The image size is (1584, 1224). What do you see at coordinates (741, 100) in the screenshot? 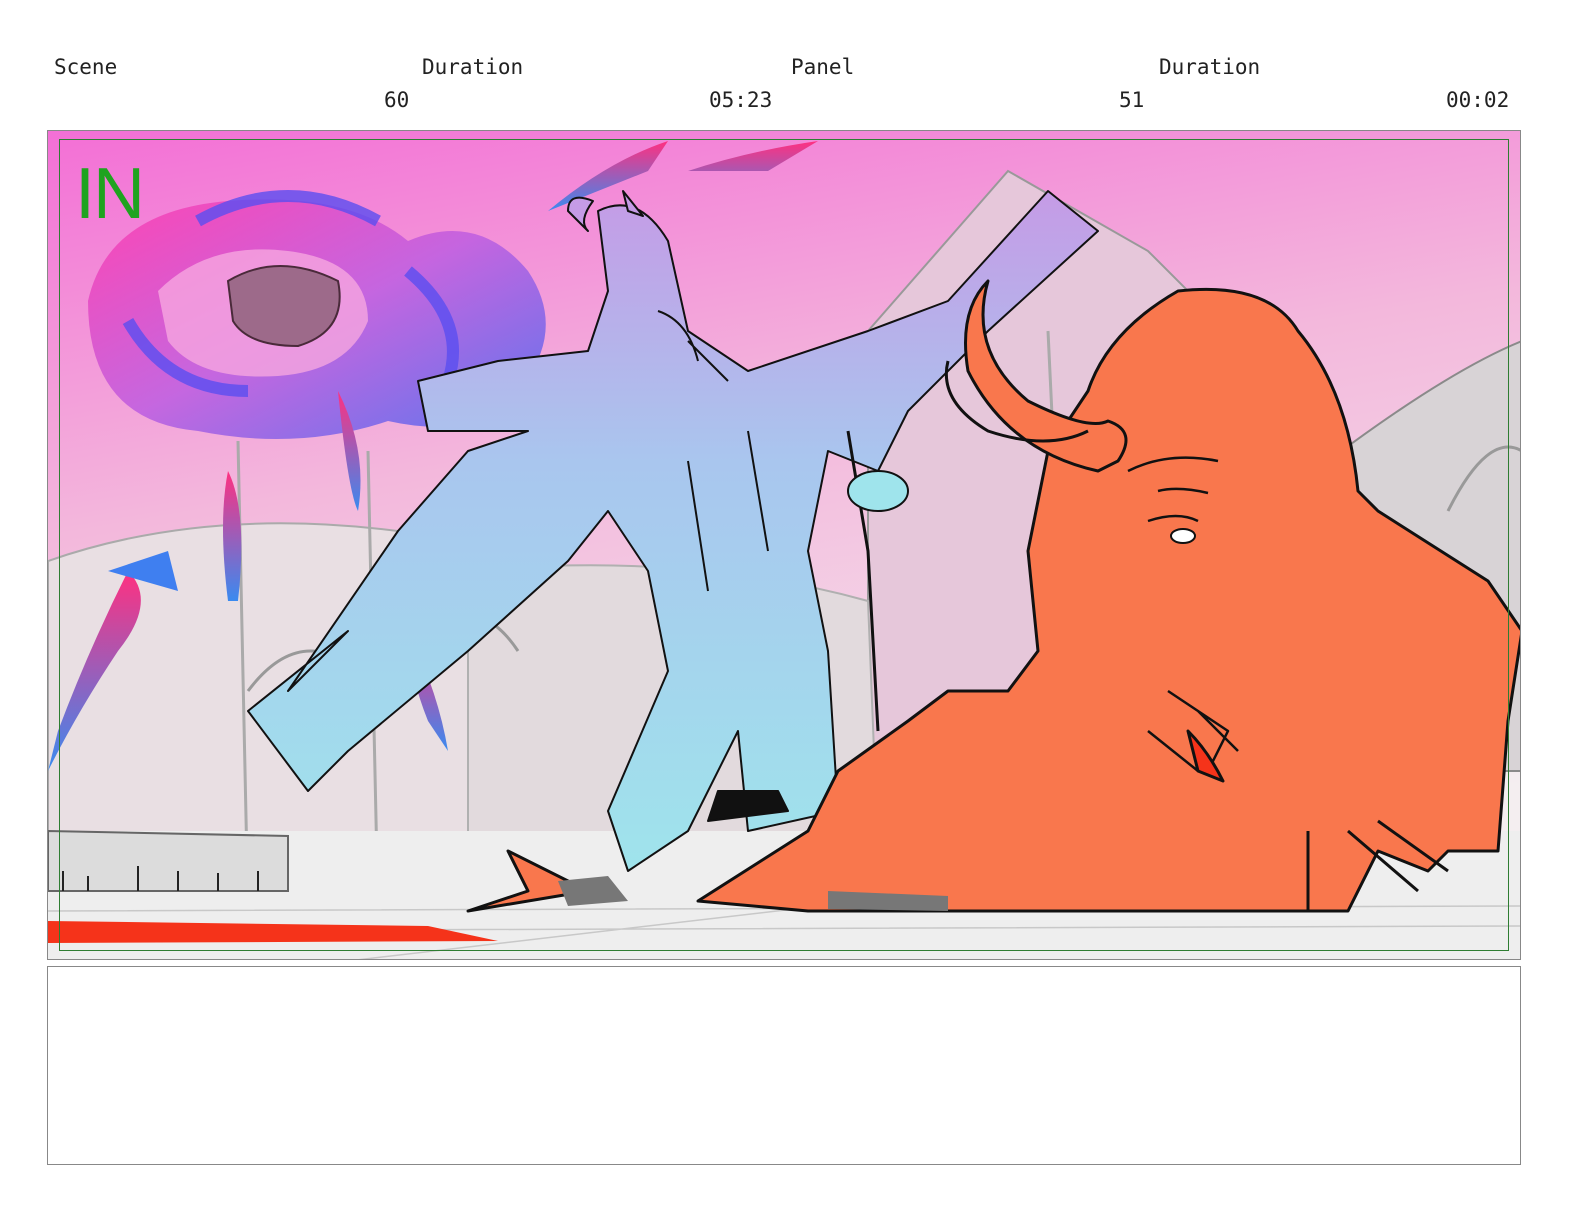
I see `scene-duration: 05:23` at bounding box center [741, 100].